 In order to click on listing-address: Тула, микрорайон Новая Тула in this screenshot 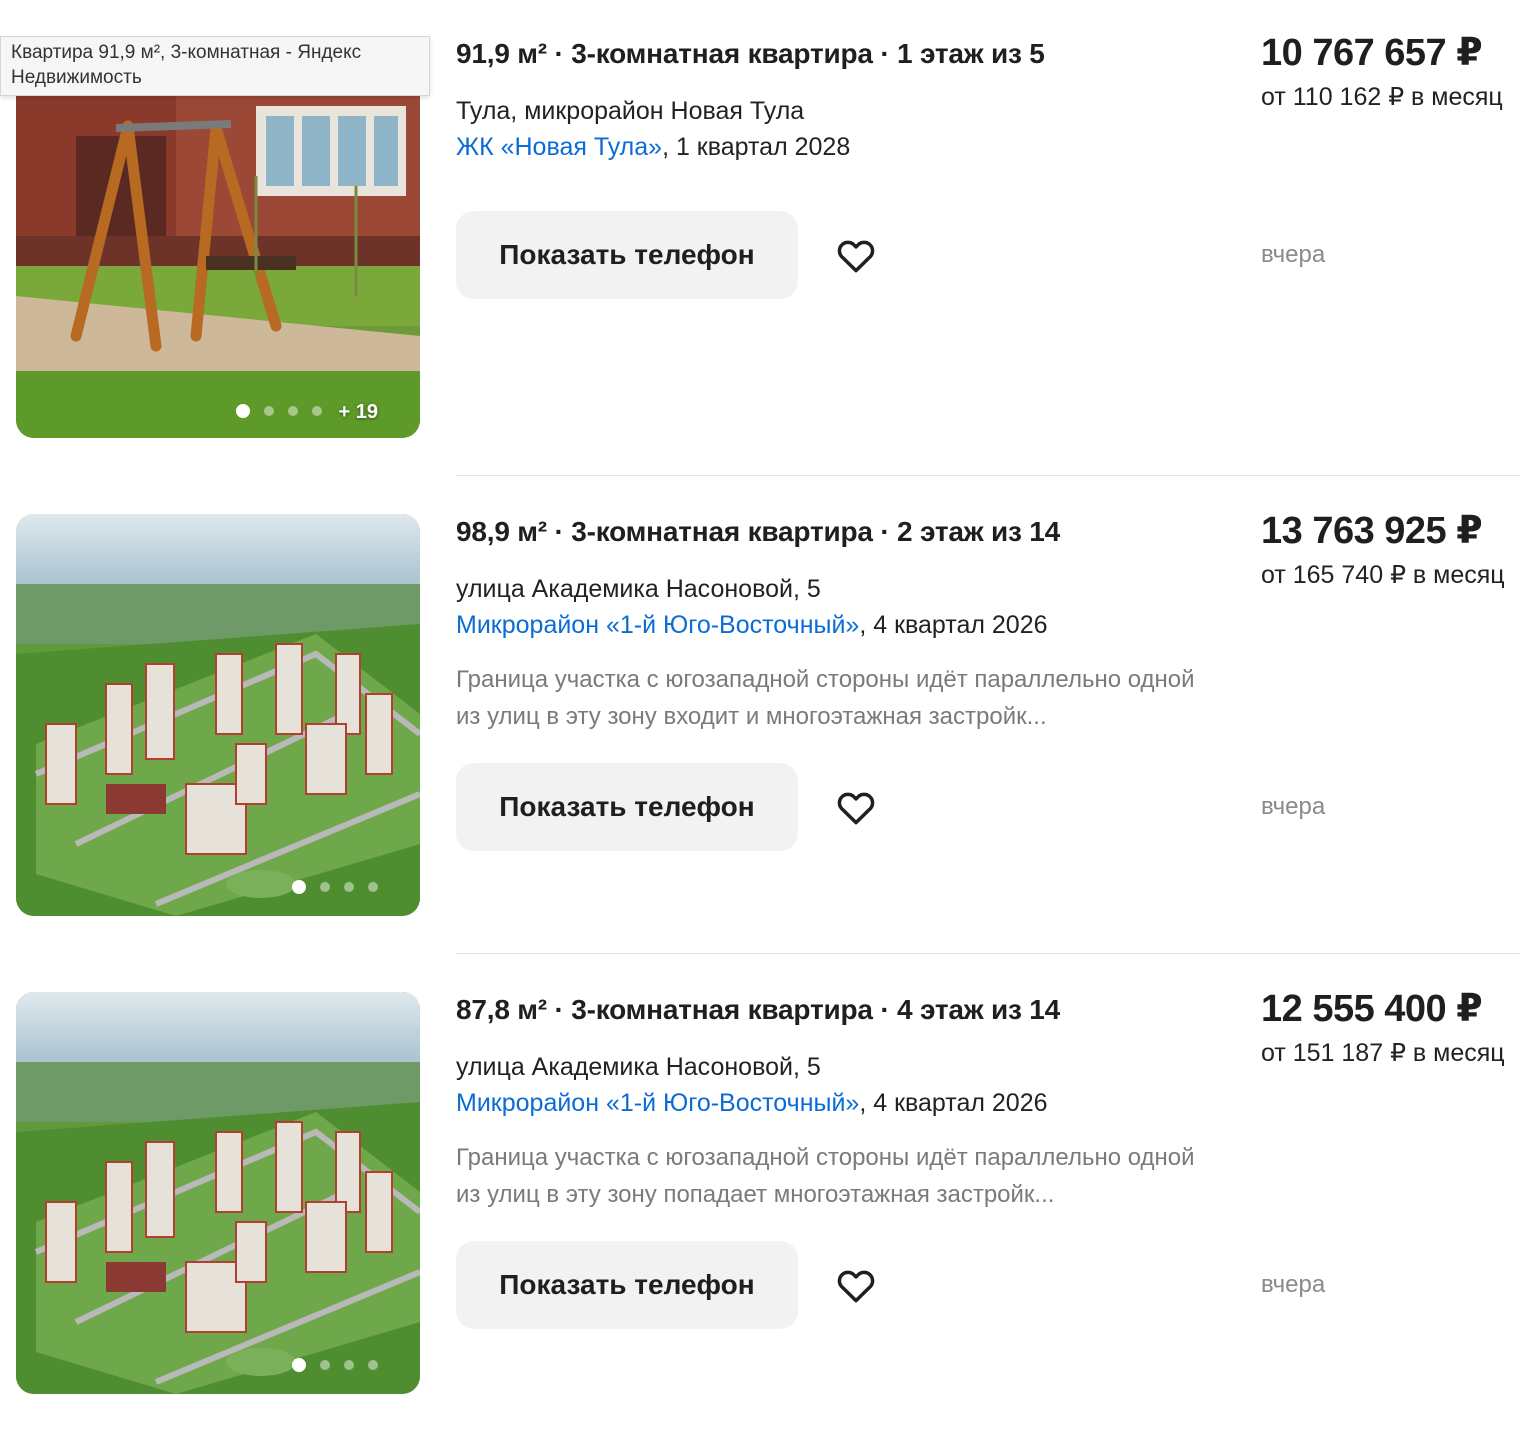, I will do `click(630, 111)`.